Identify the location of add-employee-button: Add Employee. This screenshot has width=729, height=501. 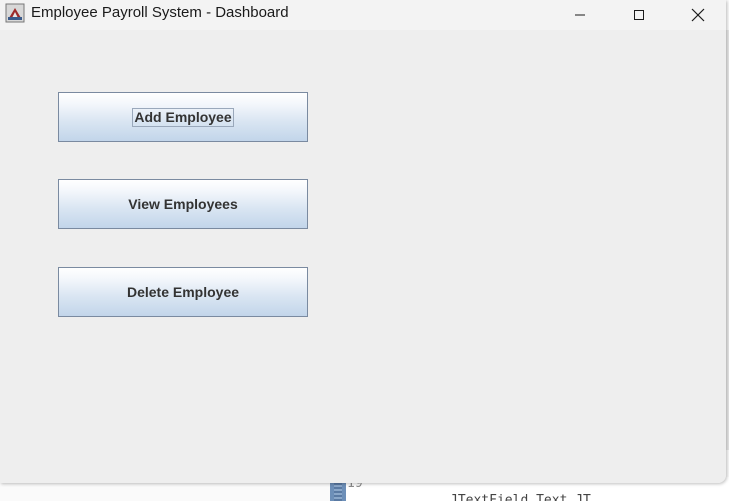
(183, 117).